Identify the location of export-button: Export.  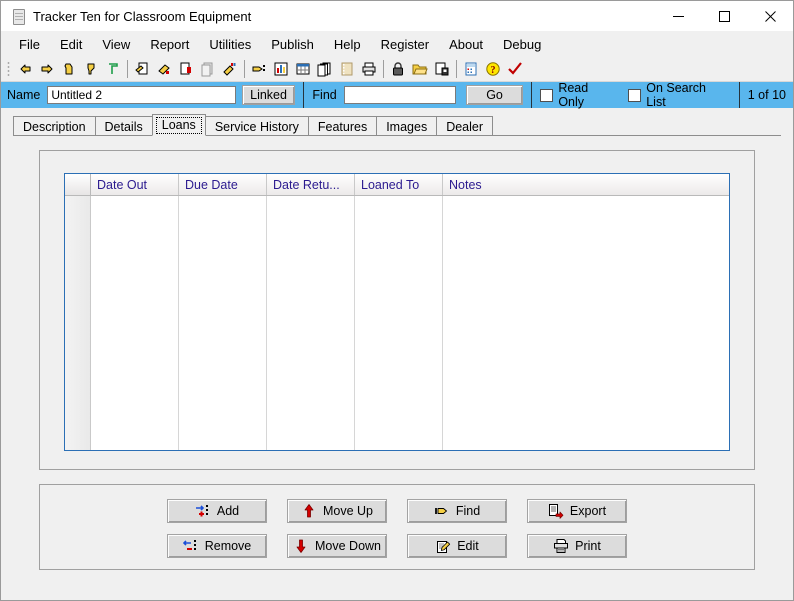
(577, 511).